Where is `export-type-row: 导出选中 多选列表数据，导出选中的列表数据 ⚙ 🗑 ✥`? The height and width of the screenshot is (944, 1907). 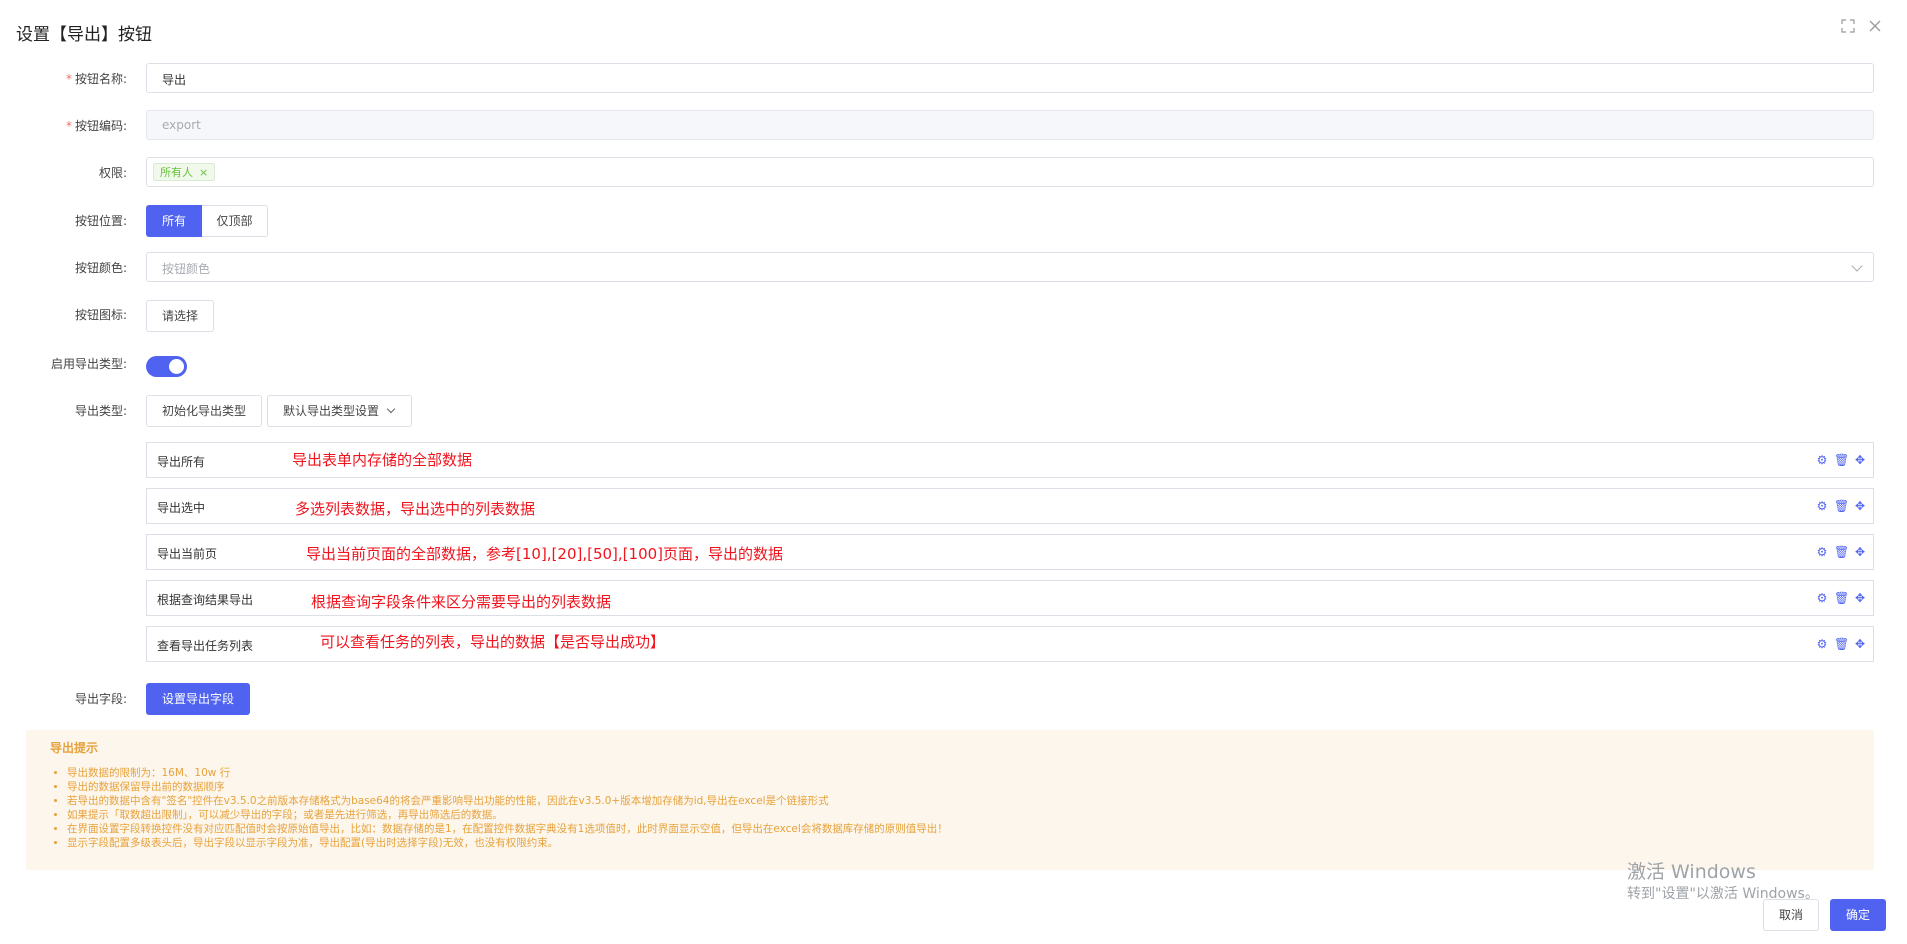 export-type-row: 导出选中 多选列表数据，导出选中的列表数据 ⚙ 🗑 ✥ is located at coordinates (1010, 506).